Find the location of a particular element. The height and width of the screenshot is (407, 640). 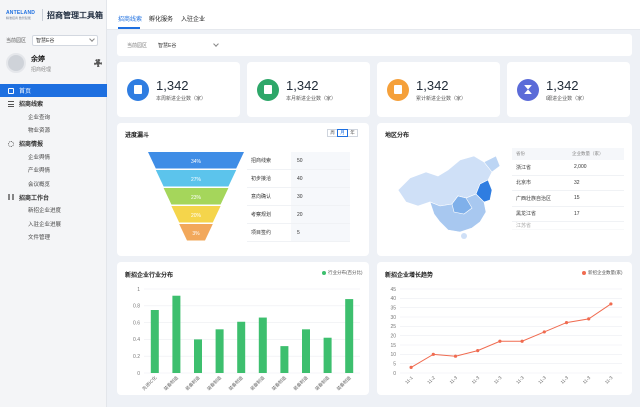

y-tick-label: 20 is located at coordinates (393, 336).